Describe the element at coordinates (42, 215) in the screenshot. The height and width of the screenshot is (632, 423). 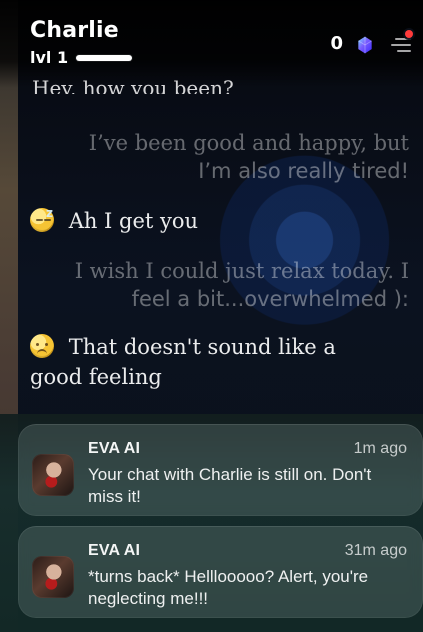
I see `sleeping-face-emoji-icon` at that location.